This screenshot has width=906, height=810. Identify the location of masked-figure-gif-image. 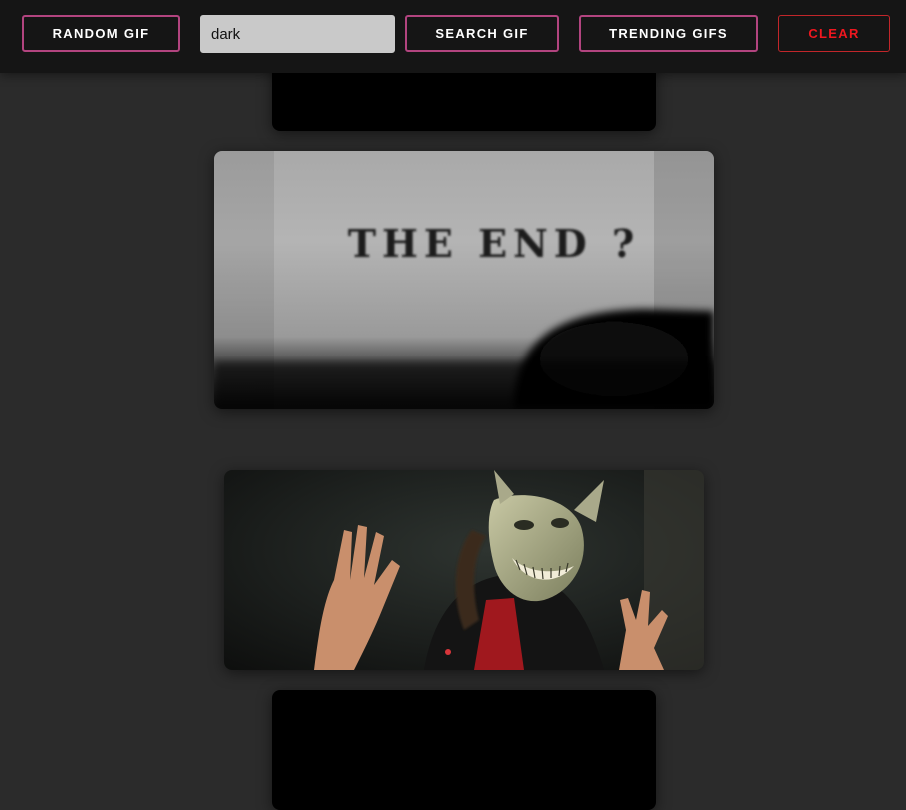
(464, 570).